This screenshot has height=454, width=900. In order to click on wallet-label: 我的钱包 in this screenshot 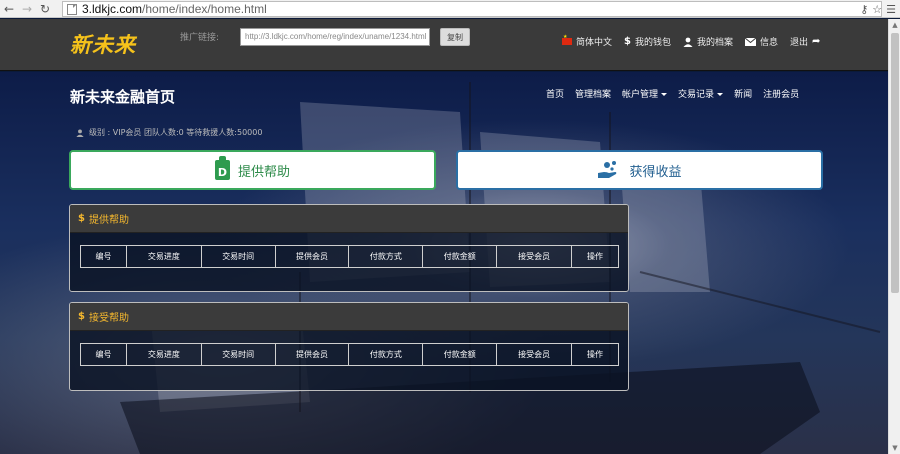, I will do `click(652, 43)`.